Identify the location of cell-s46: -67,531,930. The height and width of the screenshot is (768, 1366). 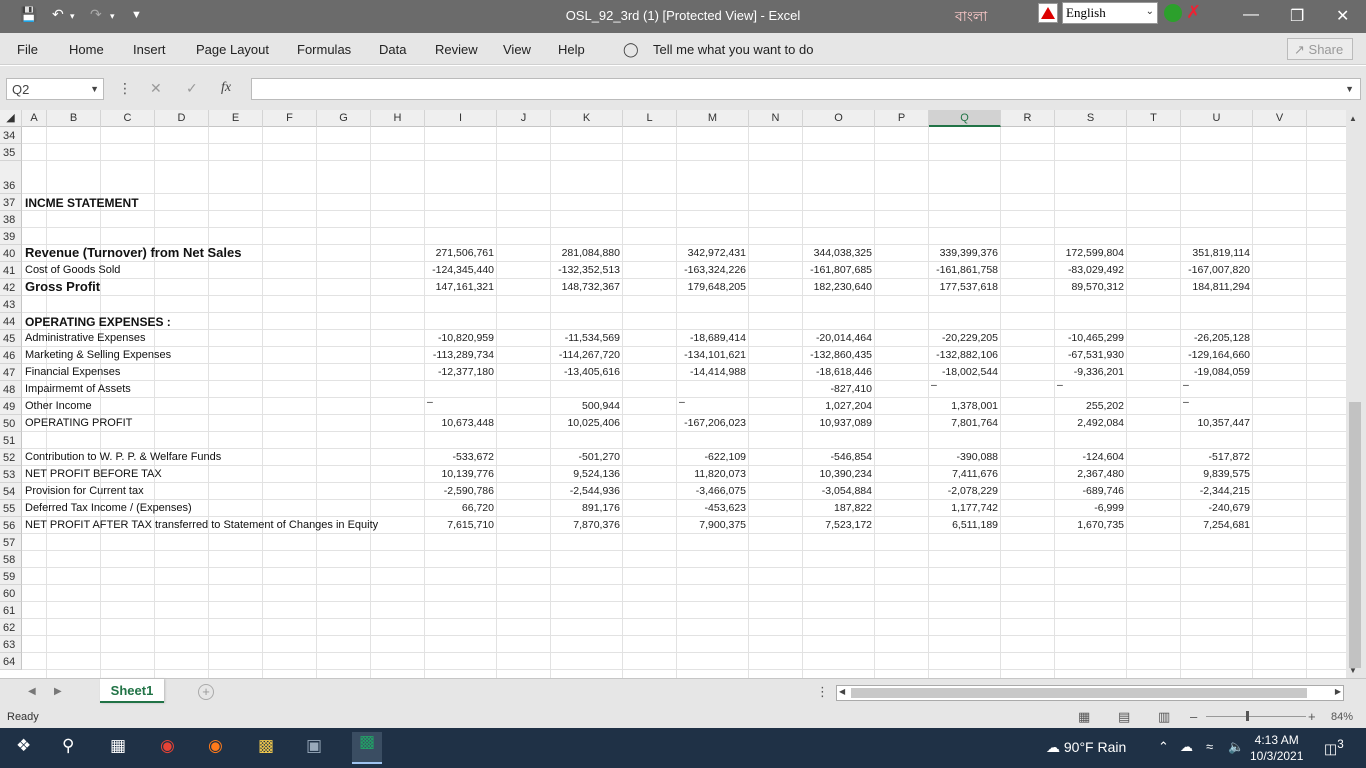
(1089, 355).